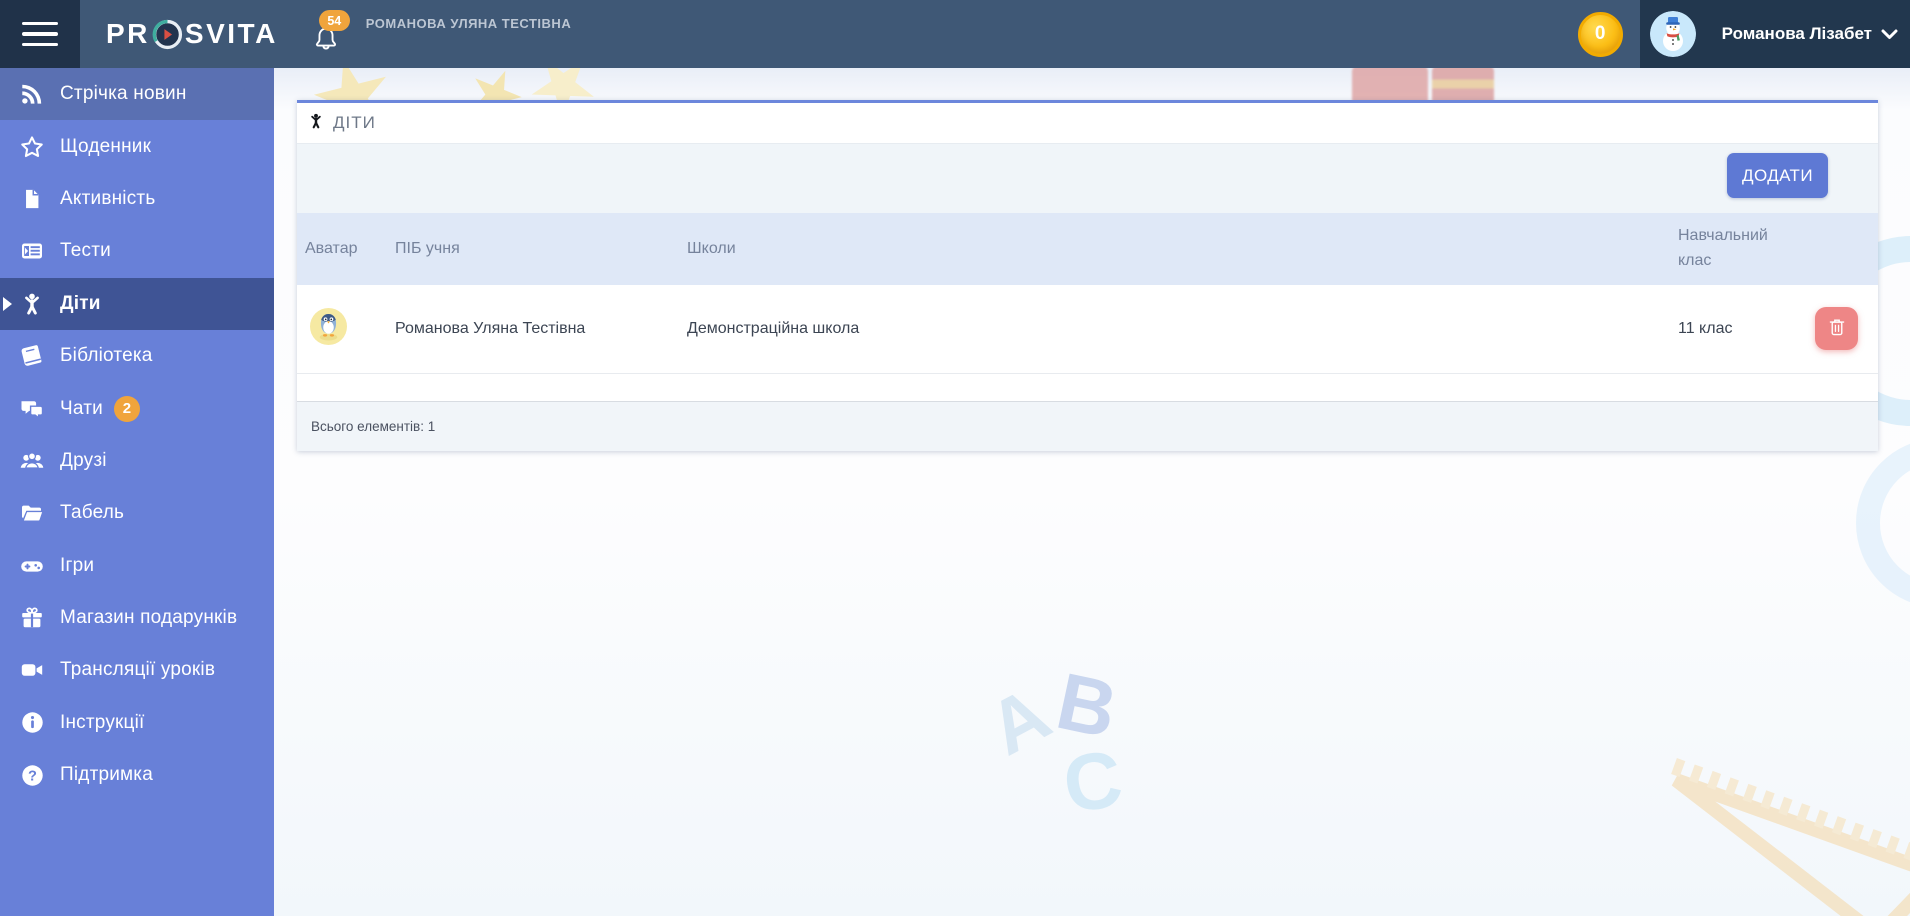 The image size is (1910, 916). I want to click on sidebar-item-games: Ігри, so click(137, 566).